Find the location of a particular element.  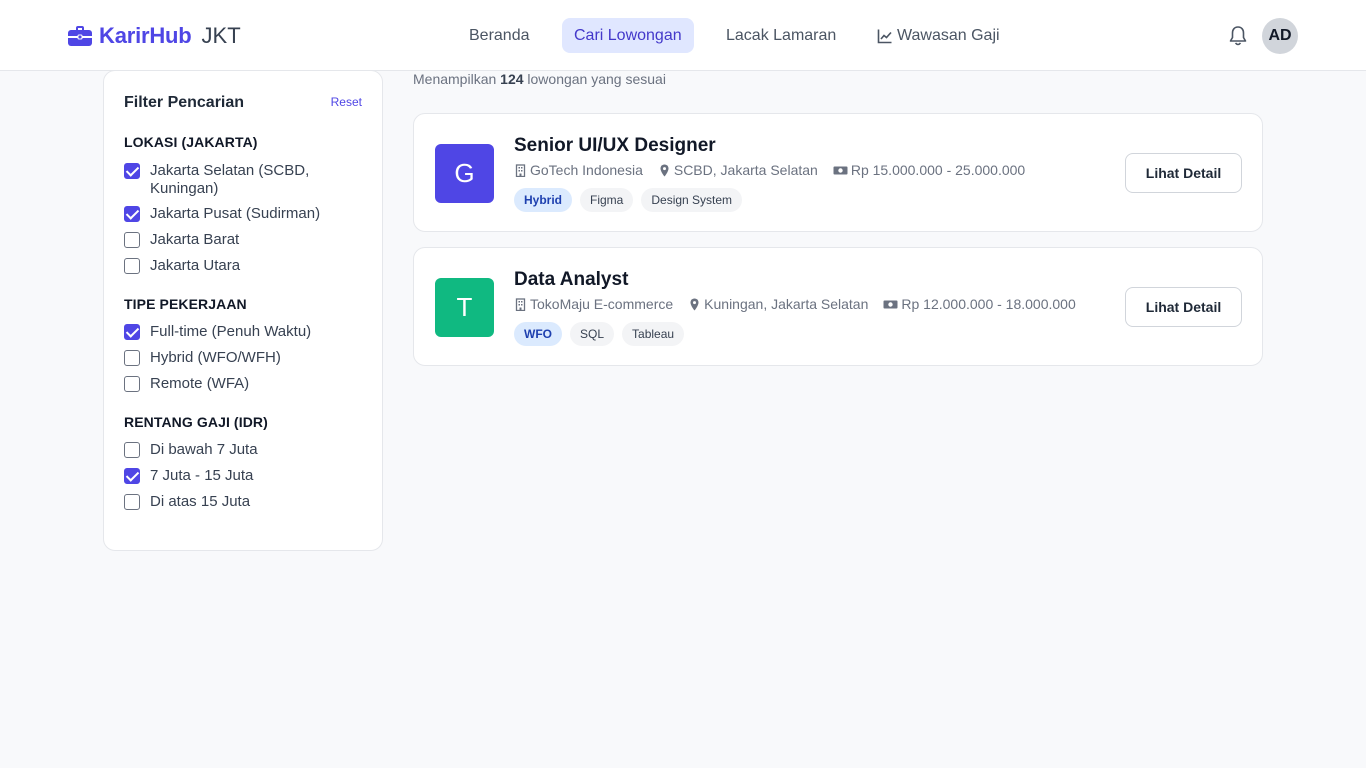

filter-option-full-time: Full-time (Penuh Waktu) is located at coordinates (244, 332).